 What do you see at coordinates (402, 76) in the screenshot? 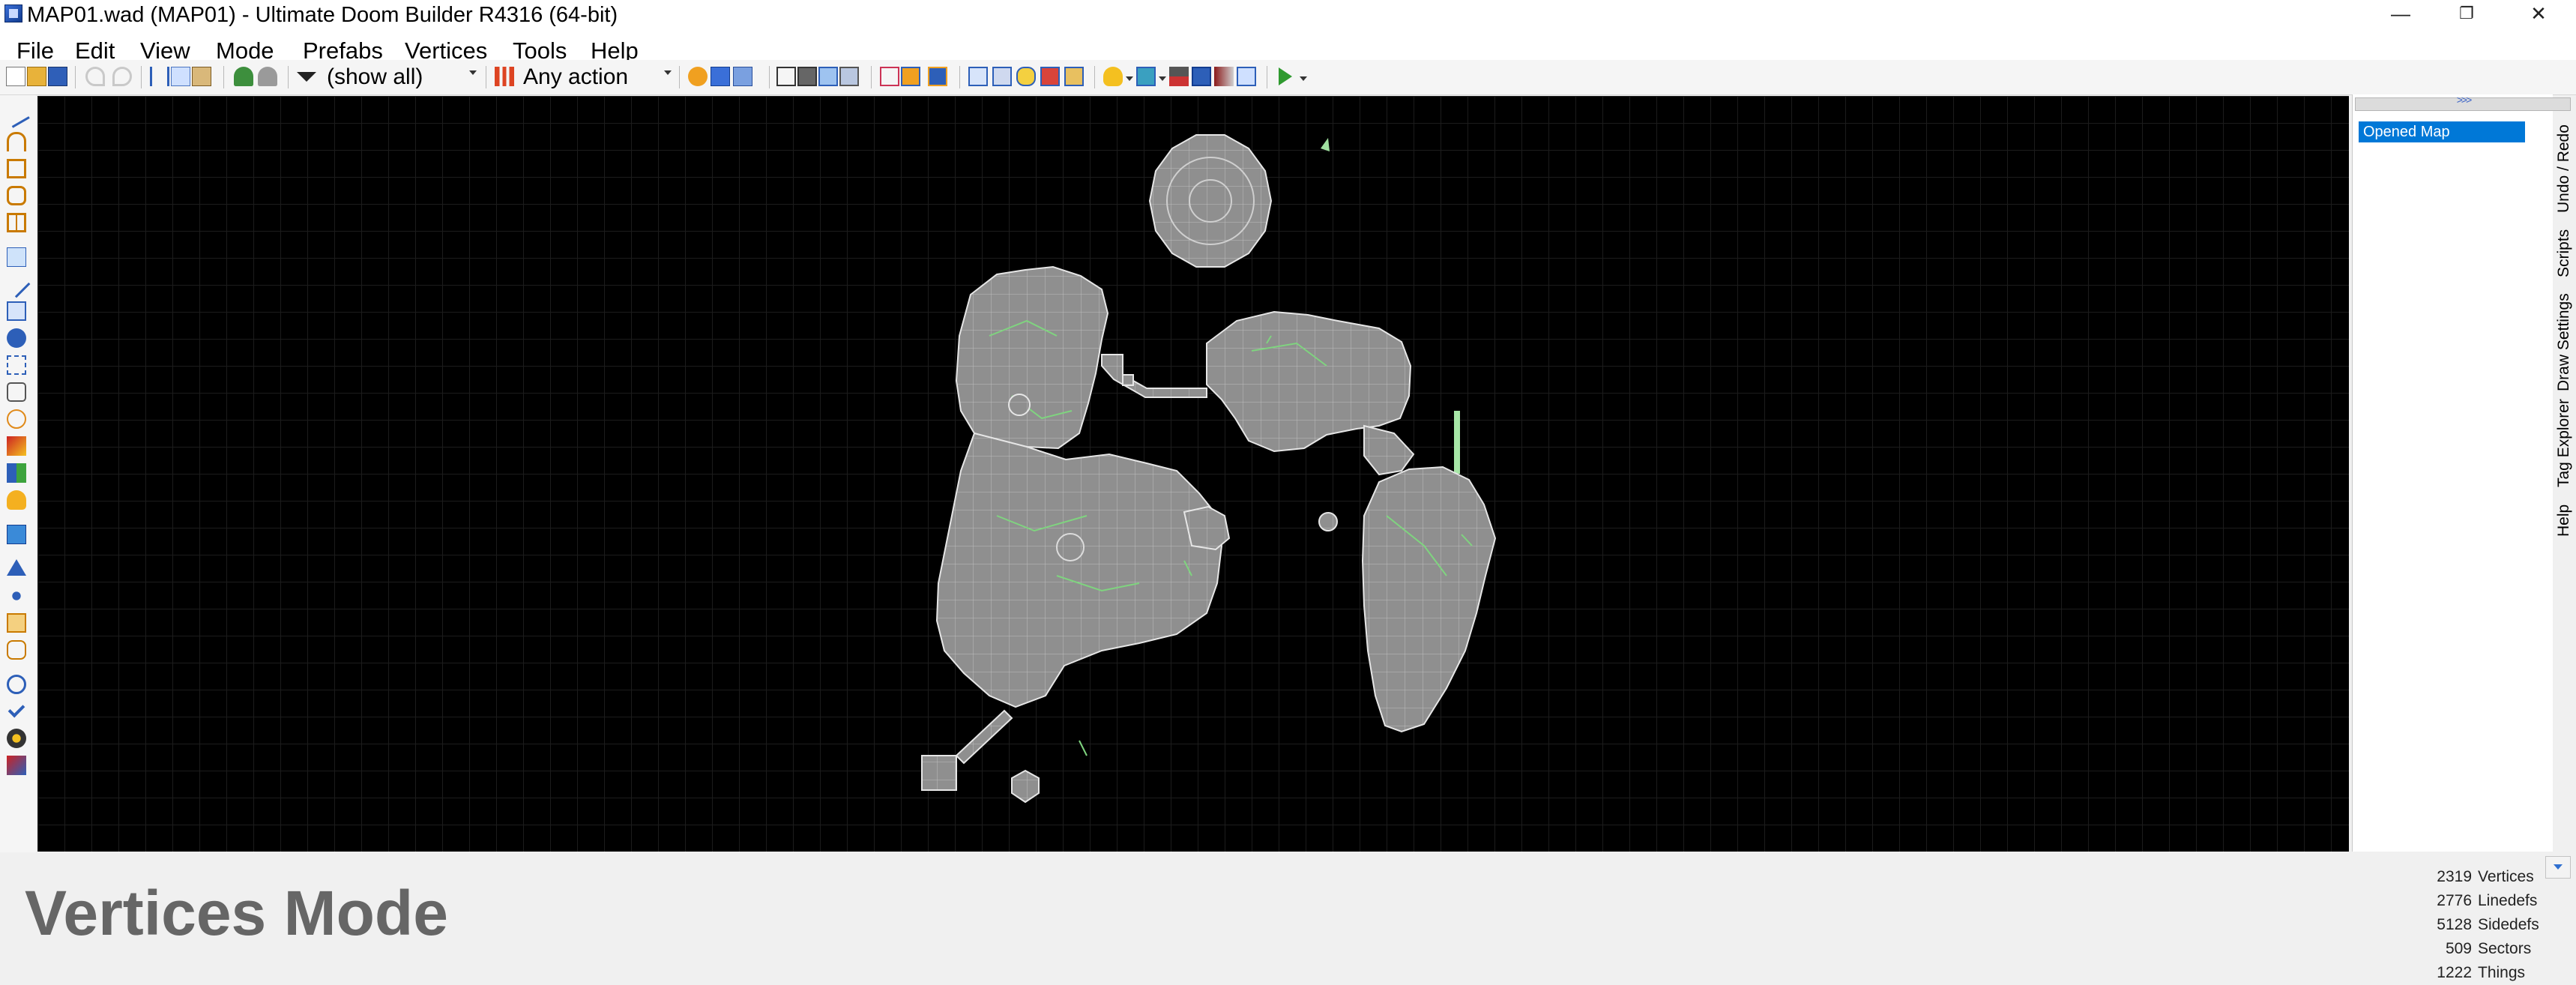
I see `things-filter-select: (show all)` at bounding box center [402, 76].